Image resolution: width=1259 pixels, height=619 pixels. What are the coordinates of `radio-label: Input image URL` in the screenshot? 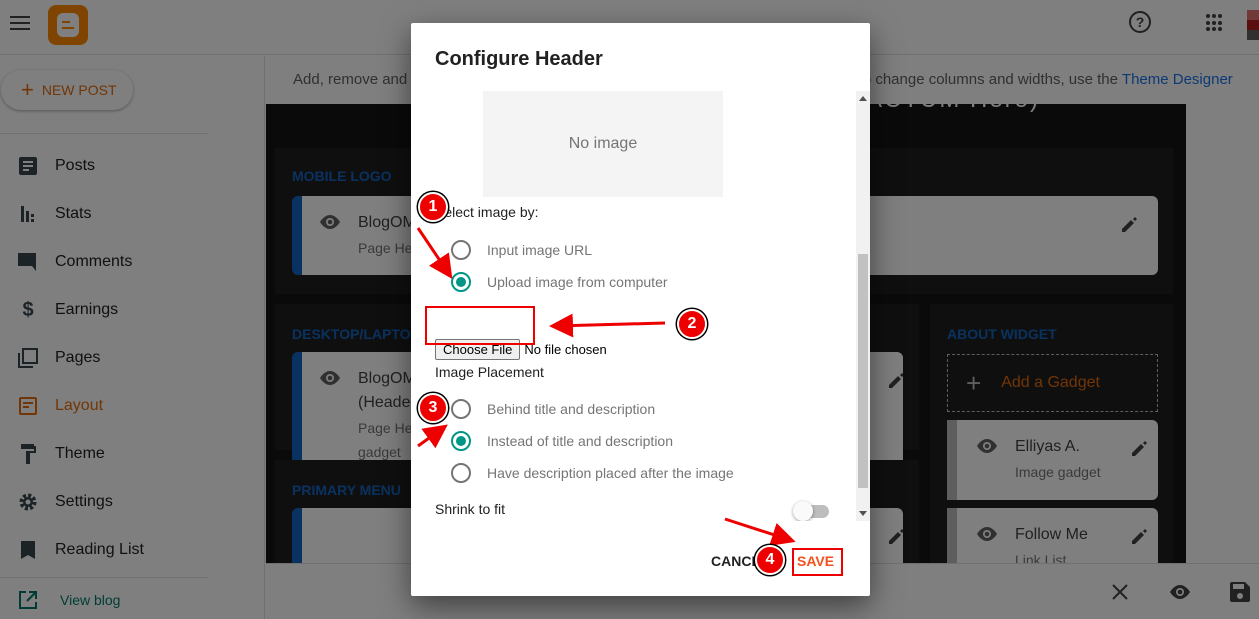 It's located at (540, 250).